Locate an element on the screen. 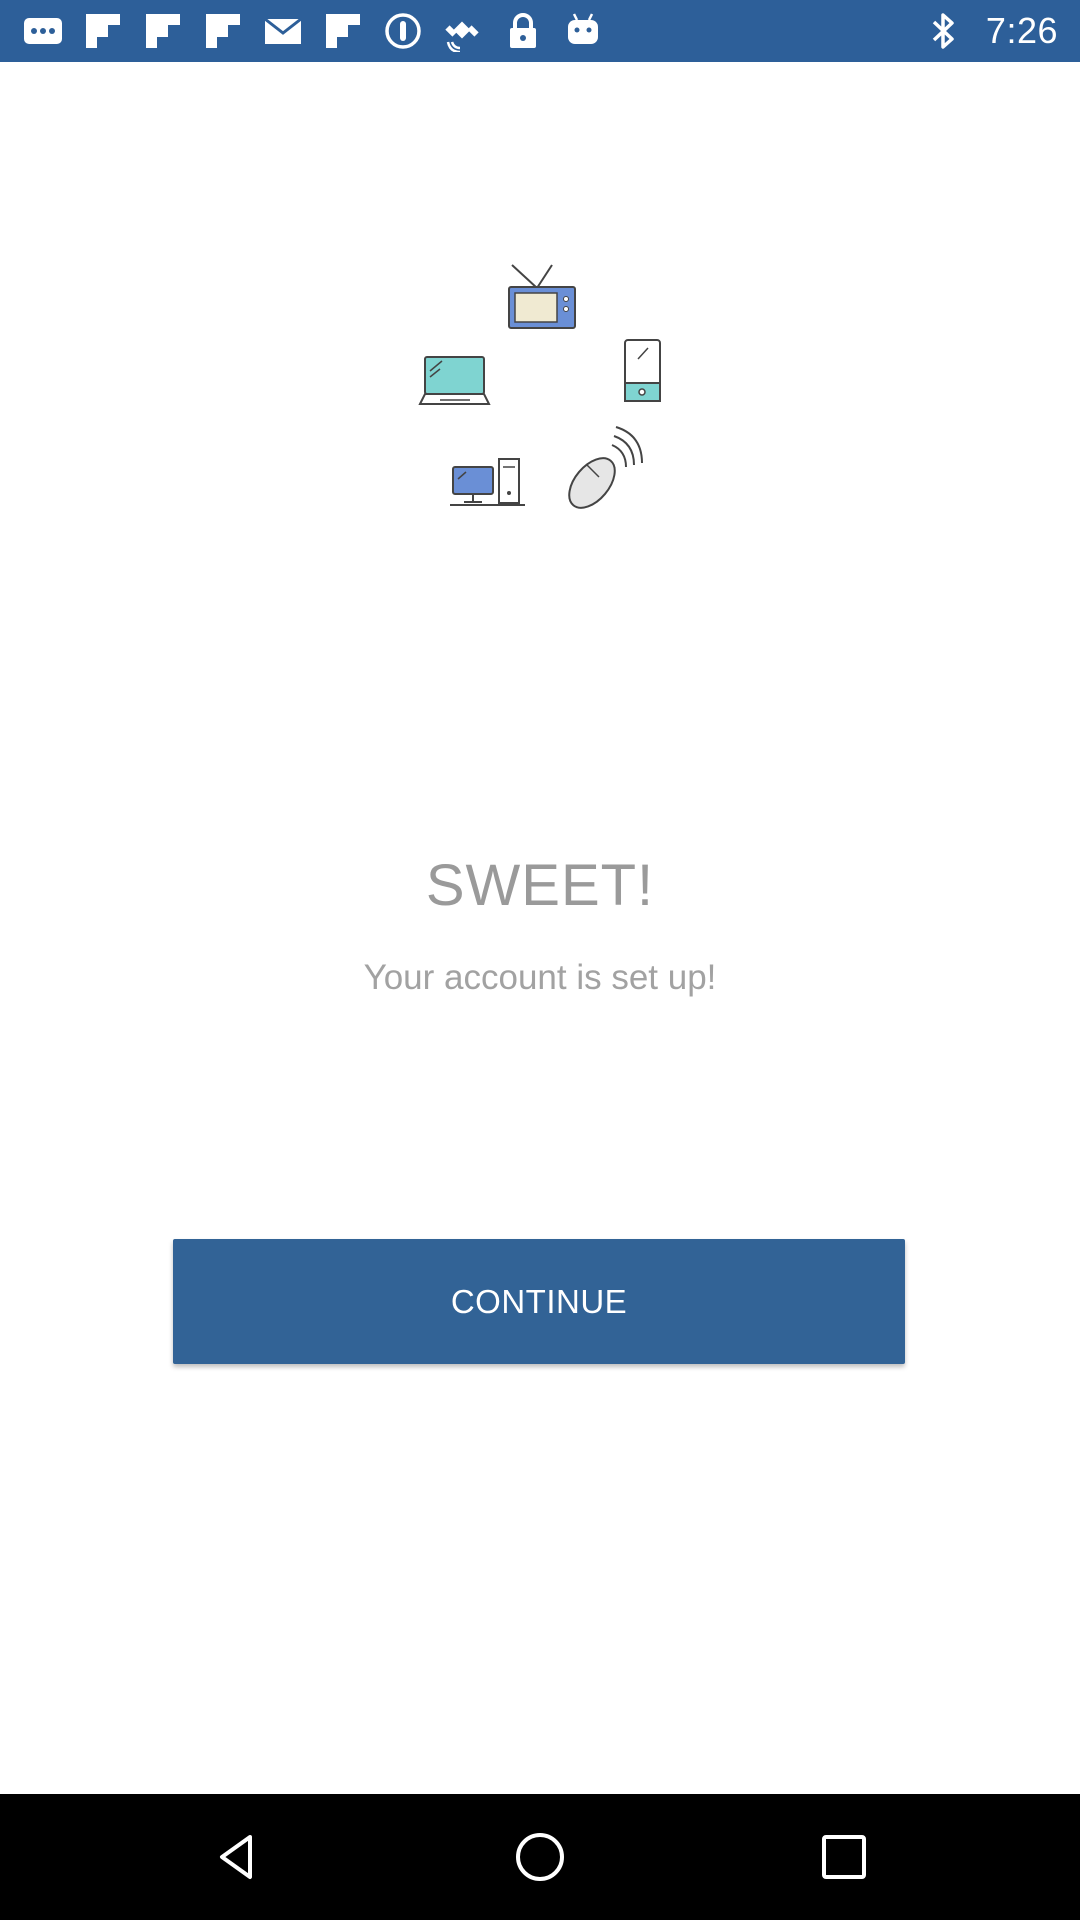 The width and height of the screenshot is (1080, 1920). home-icon is located at coordinates (540, 1857).